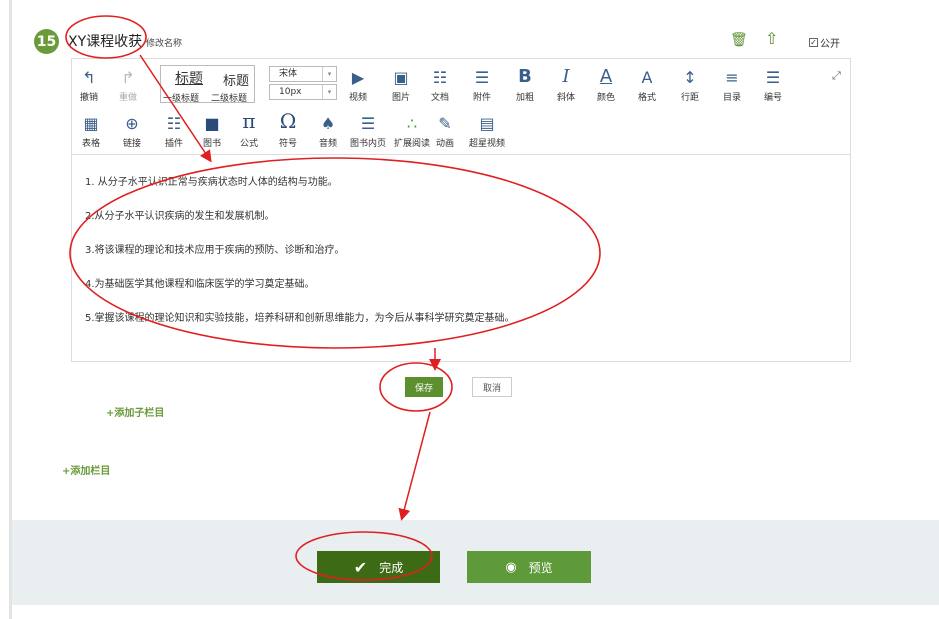 This screenshot has height=619, width=939. I want to click on animation-button: ✎ 动画, so click(445, 130).